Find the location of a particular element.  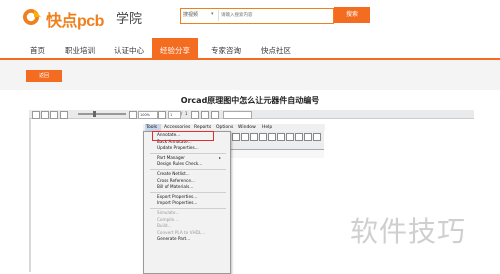

nav-item-experience: 经验分享 is located at coordinates (175, 50).